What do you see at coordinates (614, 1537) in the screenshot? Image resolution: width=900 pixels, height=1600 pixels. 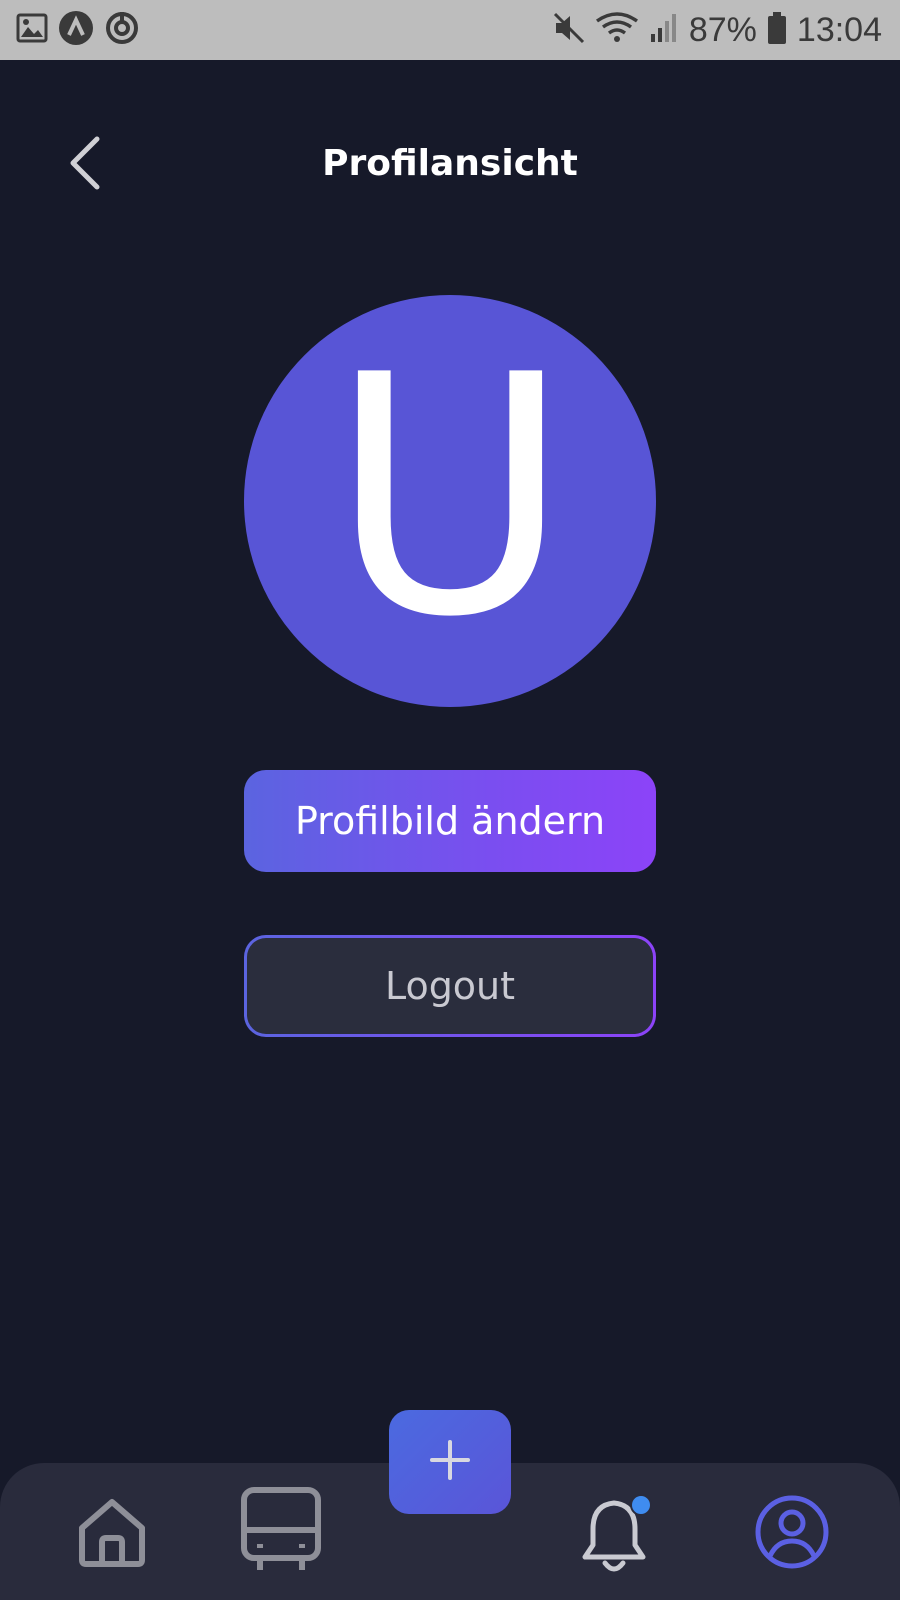 I see `nav-notifications` at bounding box center [614, 1537].